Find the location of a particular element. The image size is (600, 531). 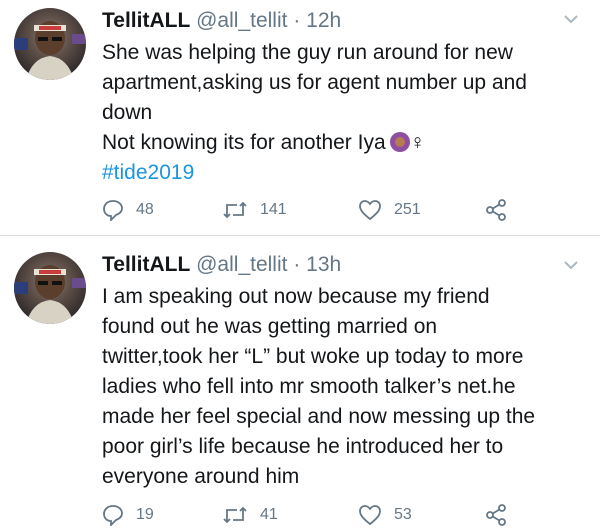

tweet-text-line: Not knowing its for another Iya is located at coordinates (244, 142).